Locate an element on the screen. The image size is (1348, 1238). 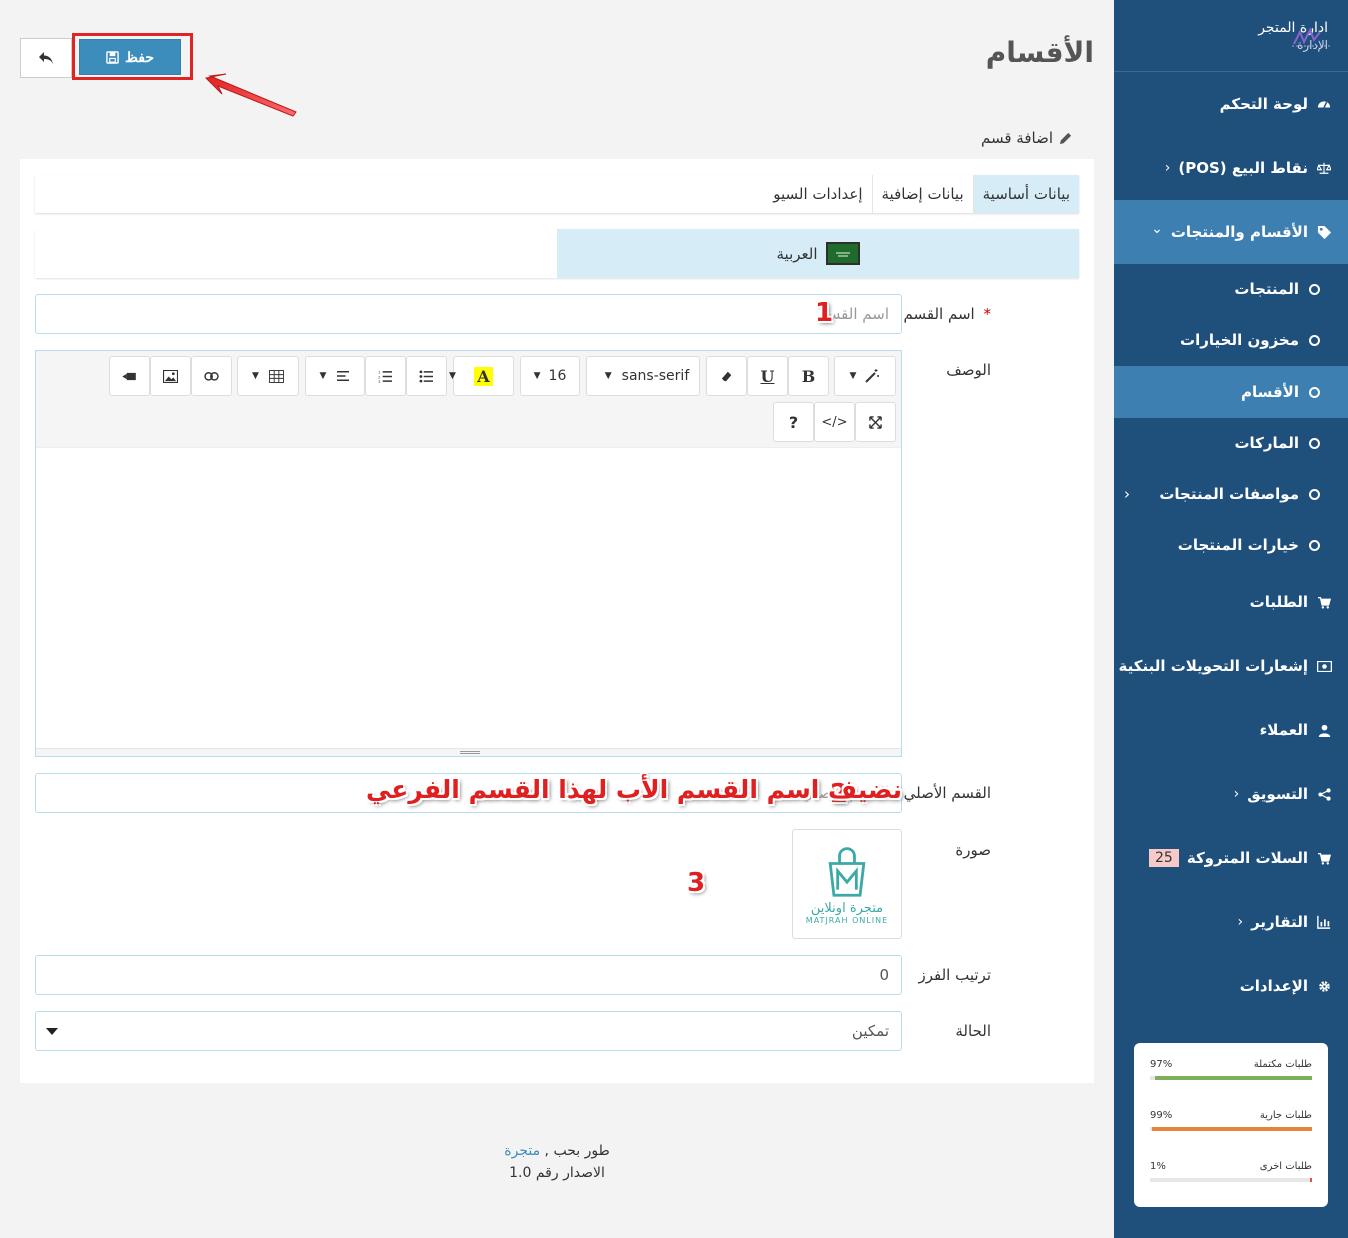
panel-heading: اضافة قسم is located at coordinates (557, 138).